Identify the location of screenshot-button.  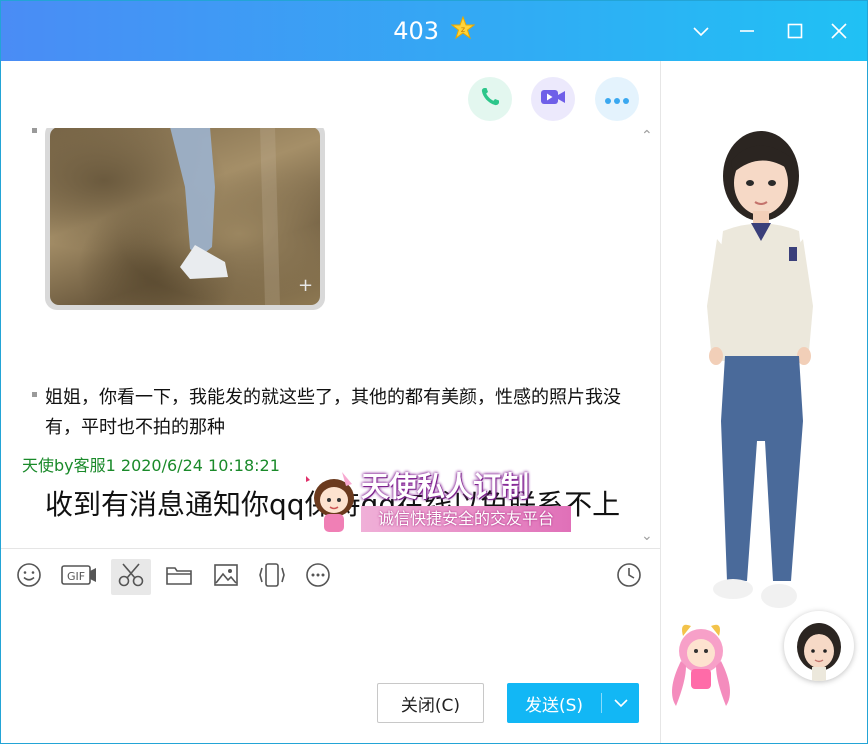
(131, 577).